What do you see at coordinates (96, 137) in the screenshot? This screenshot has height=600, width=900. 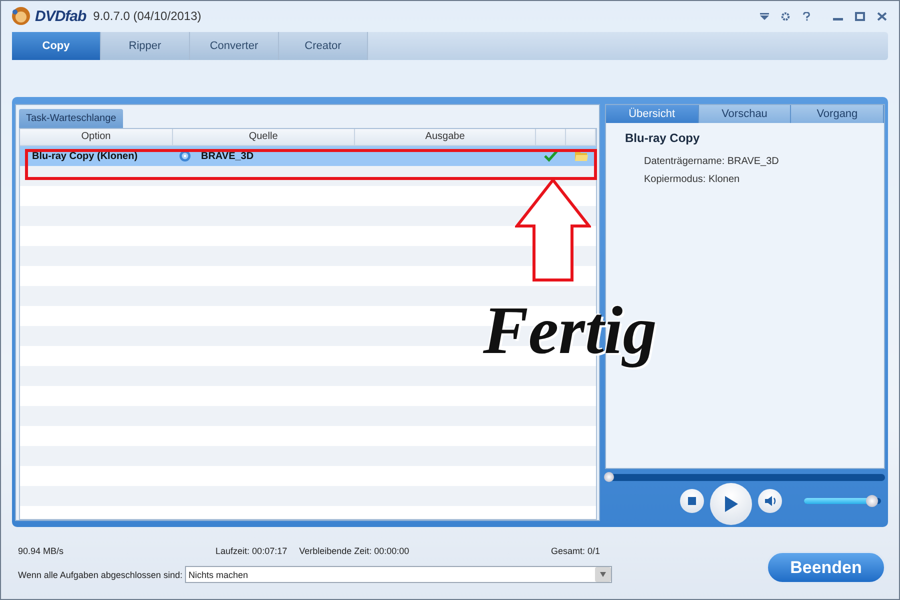 I see `column-header: Option` at bounding box center [96, 137].